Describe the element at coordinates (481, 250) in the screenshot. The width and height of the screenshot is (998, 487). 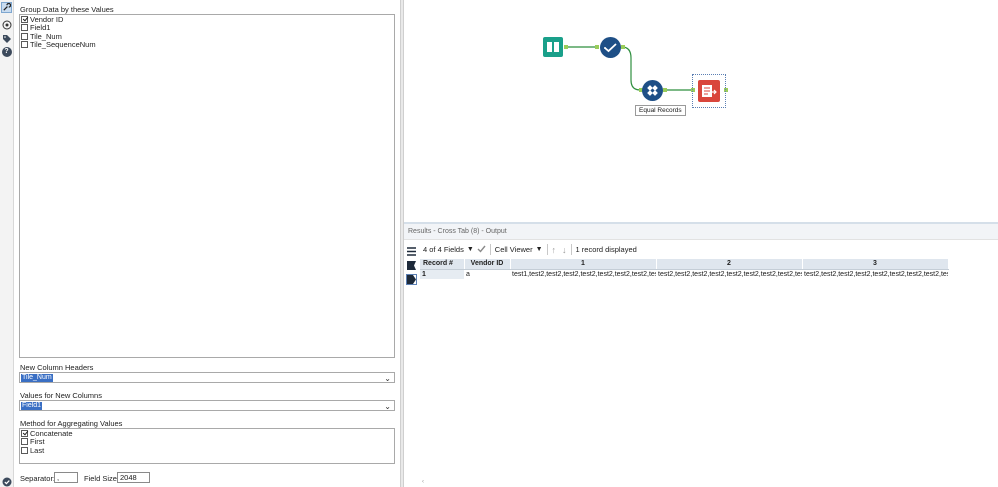
I see `checkmark-icon` at that location.